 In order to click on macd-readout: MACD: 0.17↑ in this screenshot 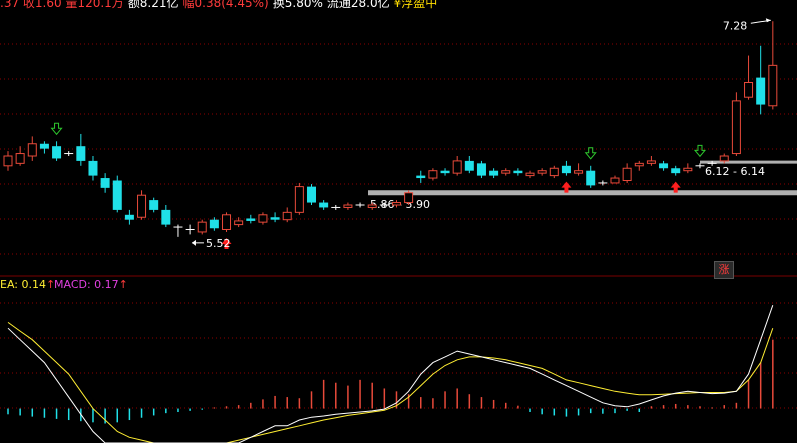, I will do `click(91, 284)`.